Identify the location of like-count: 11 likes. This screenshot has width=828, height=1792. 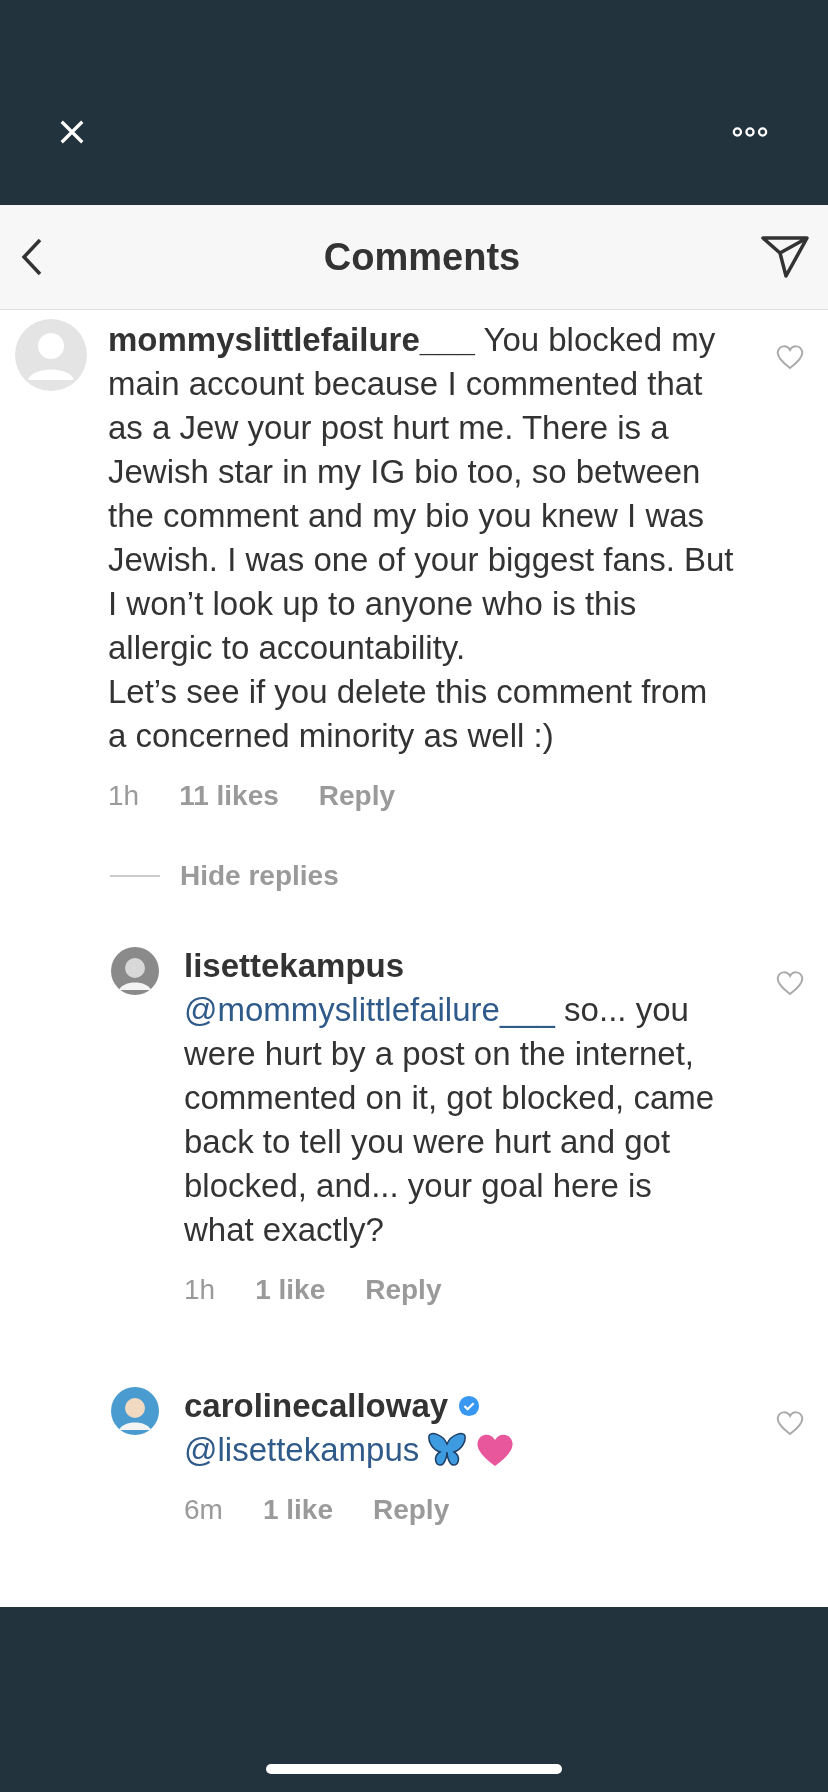
(229, 796).